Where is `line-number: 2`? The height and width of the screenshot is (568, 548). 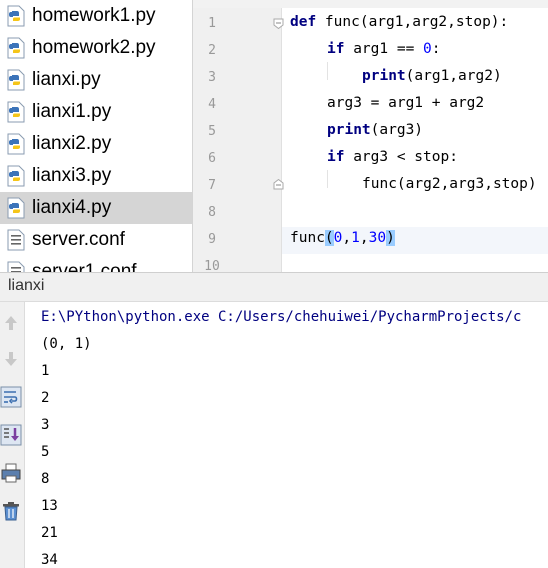
line-number: 2 is located at coordinates (212, 50).